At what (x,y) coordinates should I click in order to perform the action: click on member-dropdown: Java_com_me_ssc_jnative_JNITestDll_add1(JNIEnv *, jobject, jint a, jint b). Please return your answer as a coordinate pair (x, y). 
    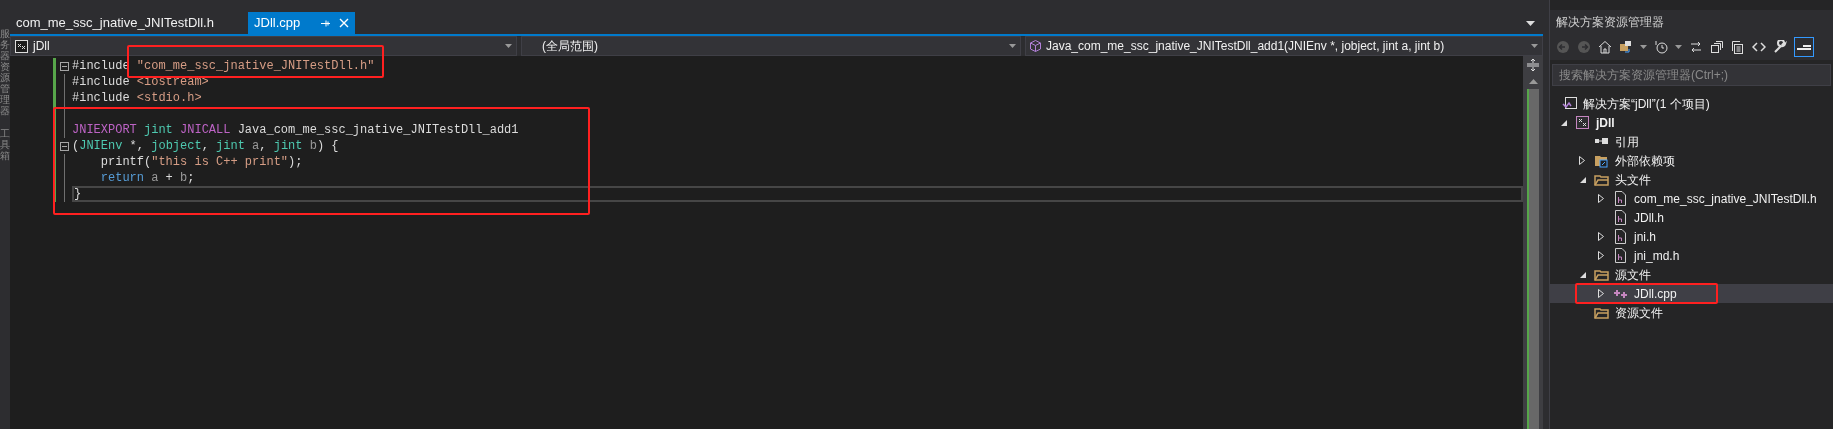
    Looking at the image, I should click on (1284, 46).